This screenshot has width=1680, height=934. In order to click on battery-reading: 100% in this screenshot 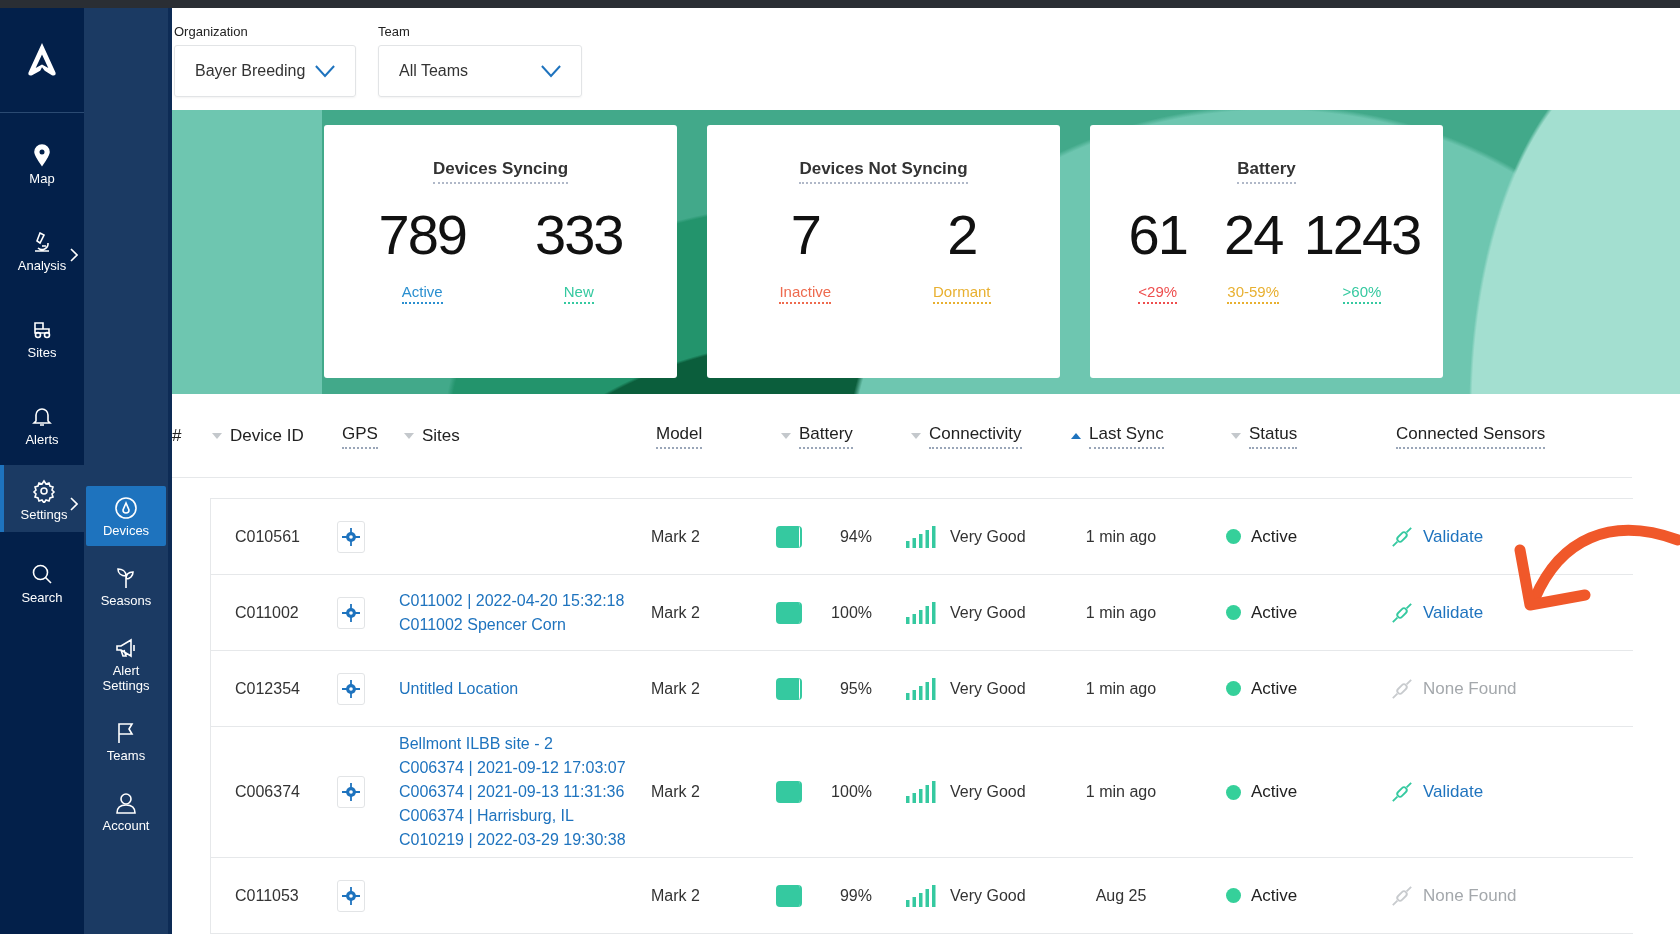, I will do `click(851, 612)`.